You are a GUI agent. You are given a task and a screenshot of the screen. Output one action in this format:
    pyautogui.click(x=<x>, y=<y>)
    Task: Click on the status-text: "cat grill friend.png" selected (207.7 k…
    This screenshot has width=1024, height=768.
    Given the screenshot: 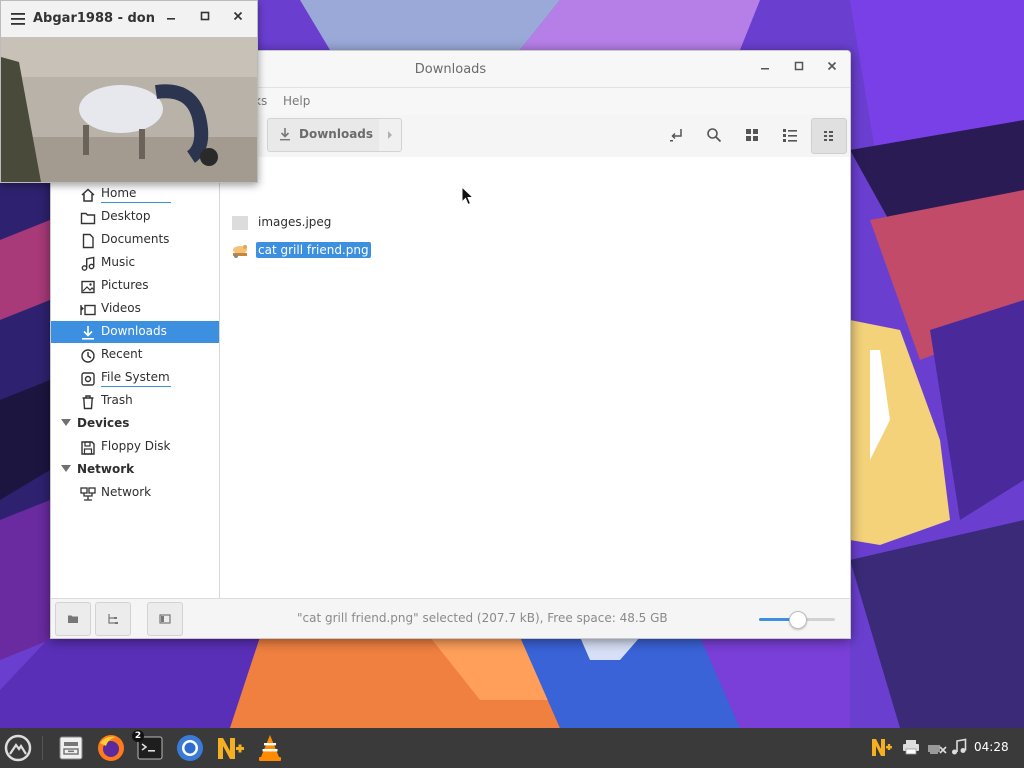 What is the action you would take?
    pyautogui.click(x=482, y=618)
    